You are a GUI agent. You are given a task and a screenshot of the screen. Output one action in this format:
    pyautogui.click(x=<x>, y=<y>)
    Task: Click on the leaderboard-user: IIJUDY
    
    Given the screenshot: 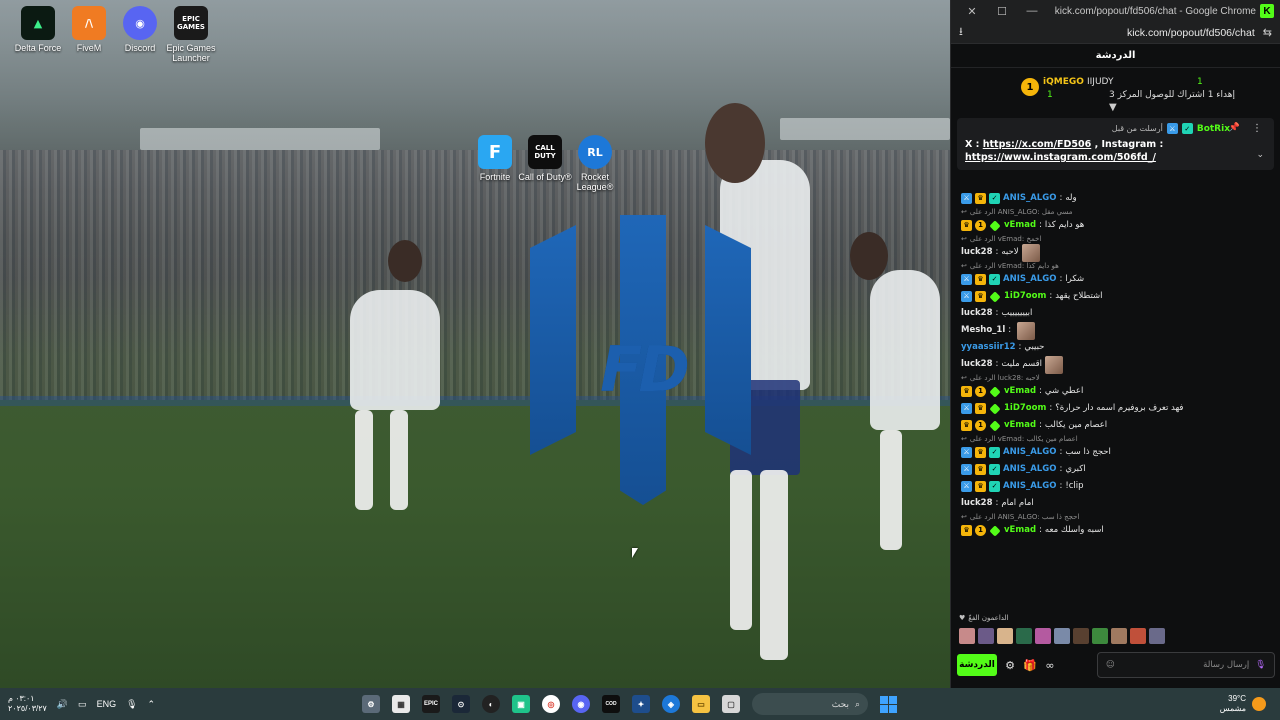 What is the action you would take?
    pyautogui.click(x=1100, y=82)
    